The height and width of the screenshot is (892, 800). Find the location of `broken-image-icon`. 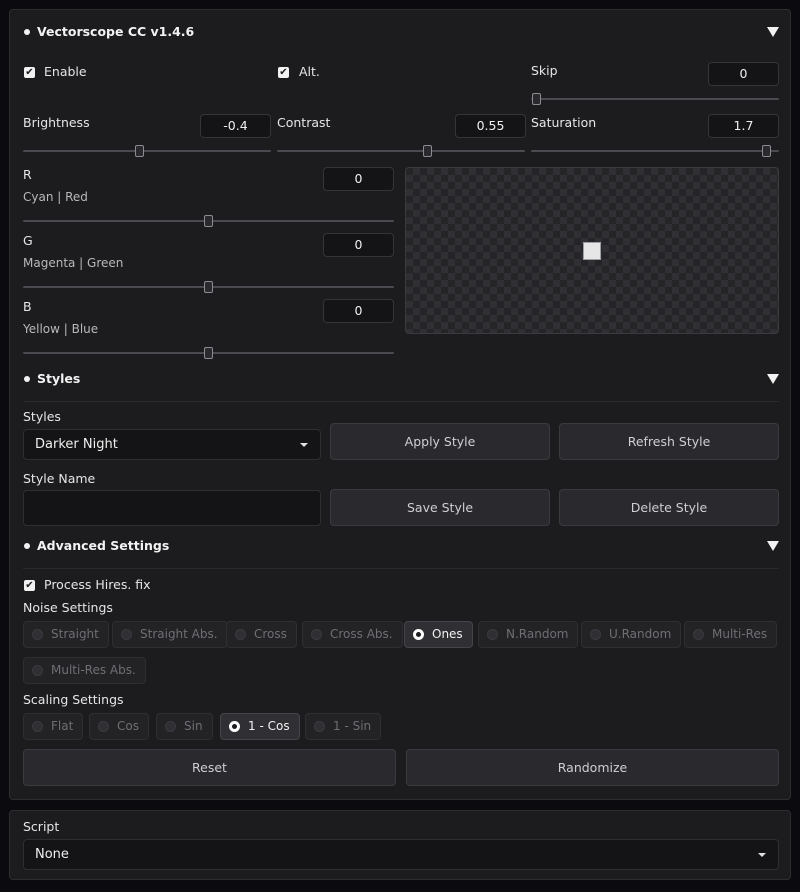

broken-image-icon is located at coordinates (592, 251).